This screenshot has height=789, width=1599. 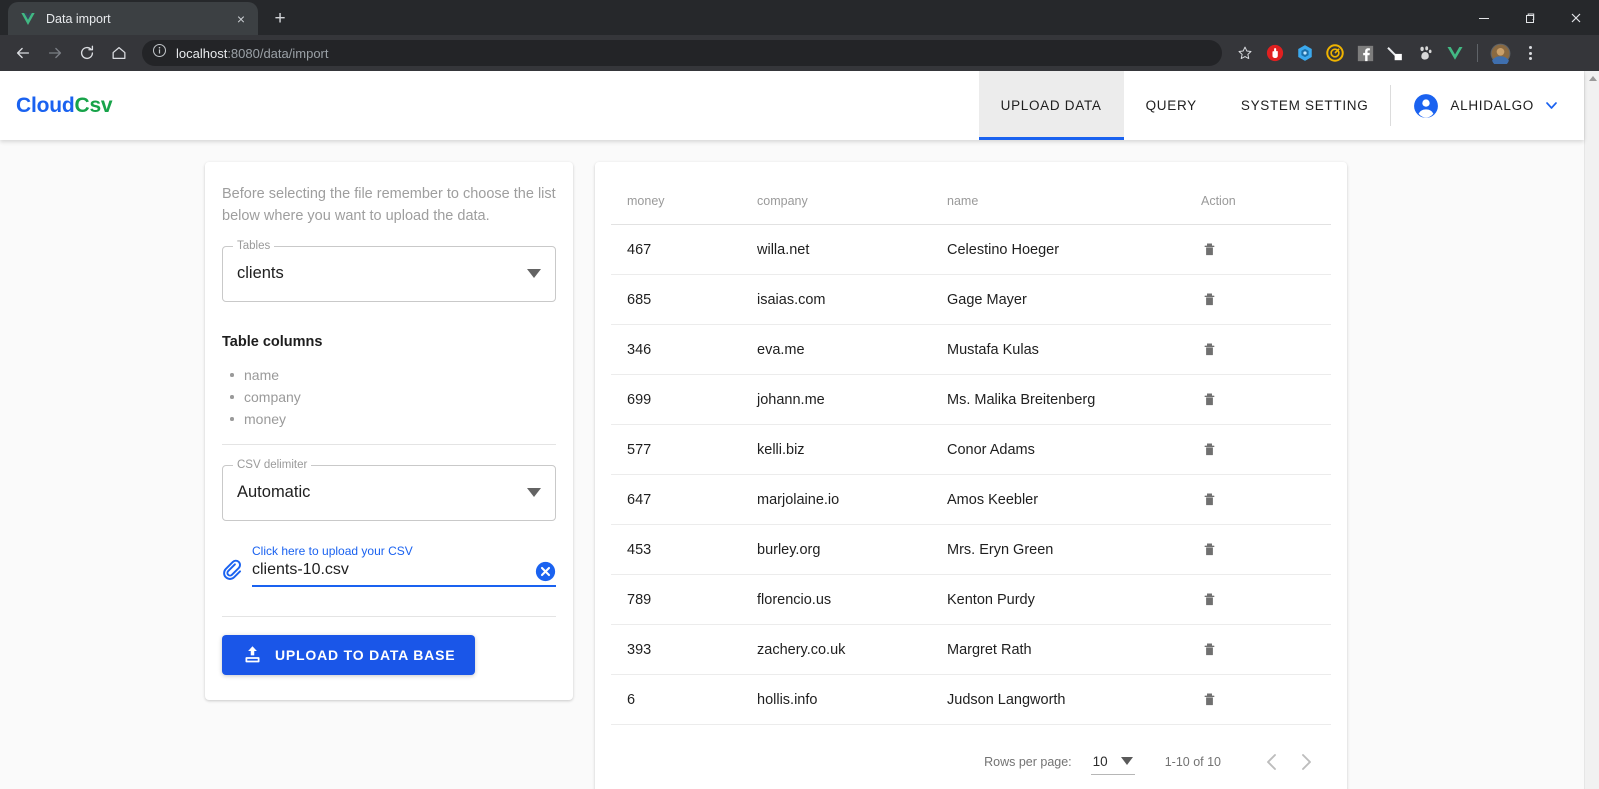 What do you see at coordinates (1305, 53) in the screenshot?
I see `hexagon-extension-icon` at bounding box center [1305, 53].